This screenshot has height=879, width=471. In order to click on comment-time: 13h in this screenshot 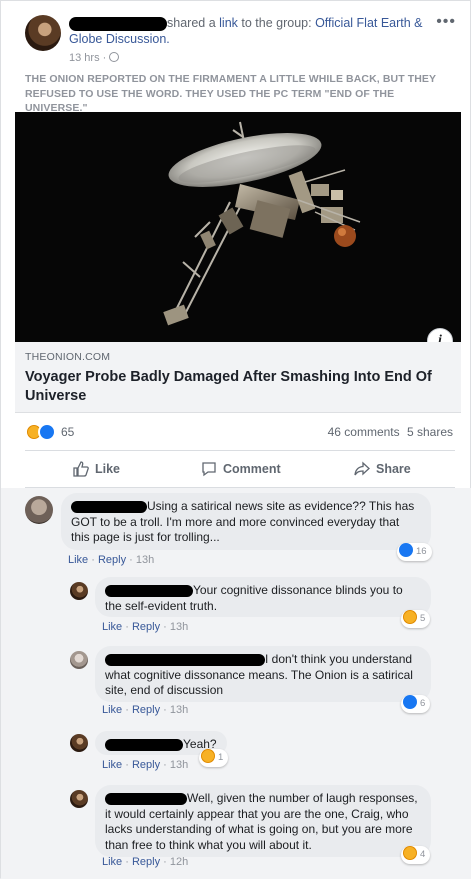, I will do `click(145, 560)`.